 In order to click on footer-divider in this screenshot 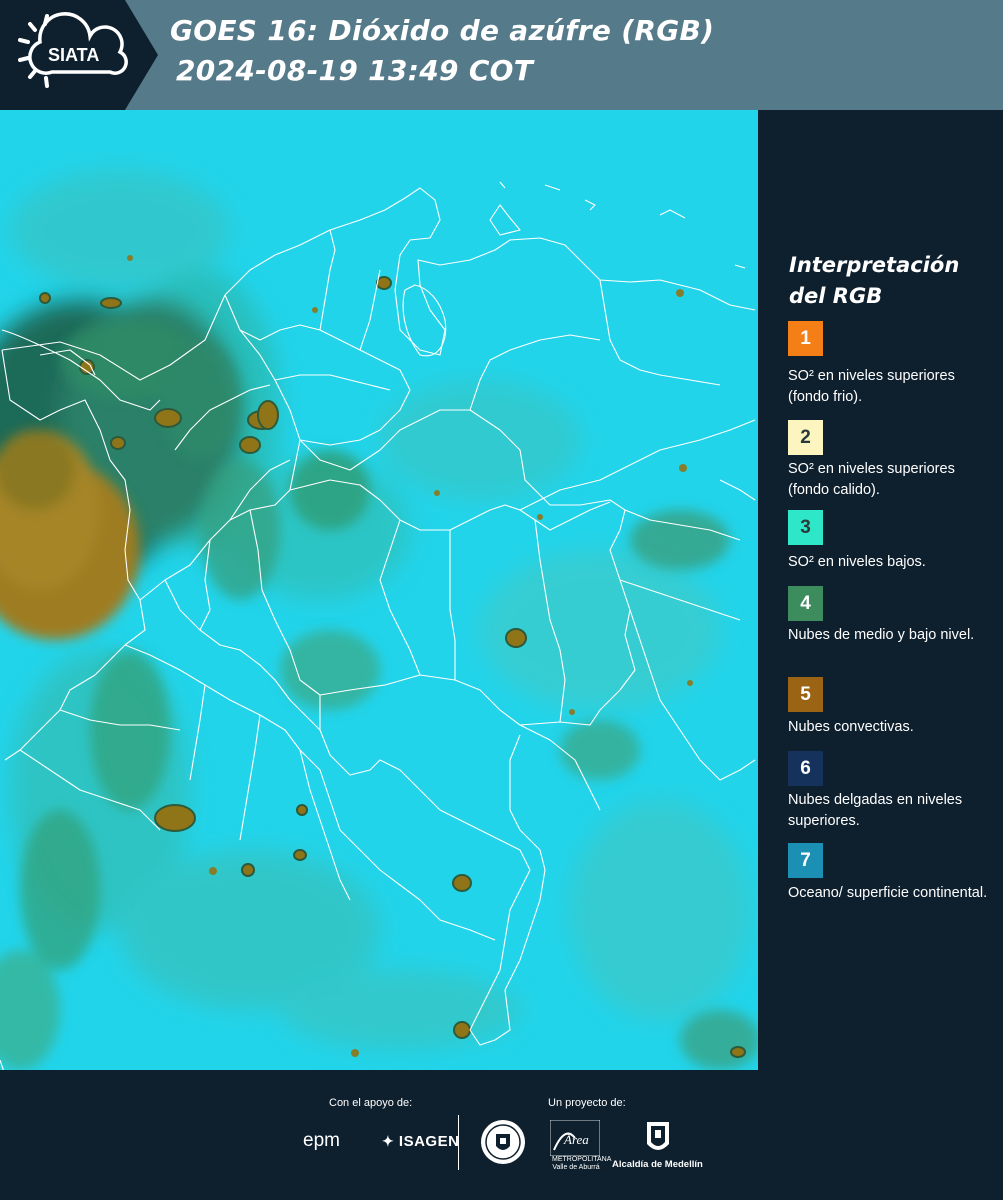, I will do `click(458, 1142)`.